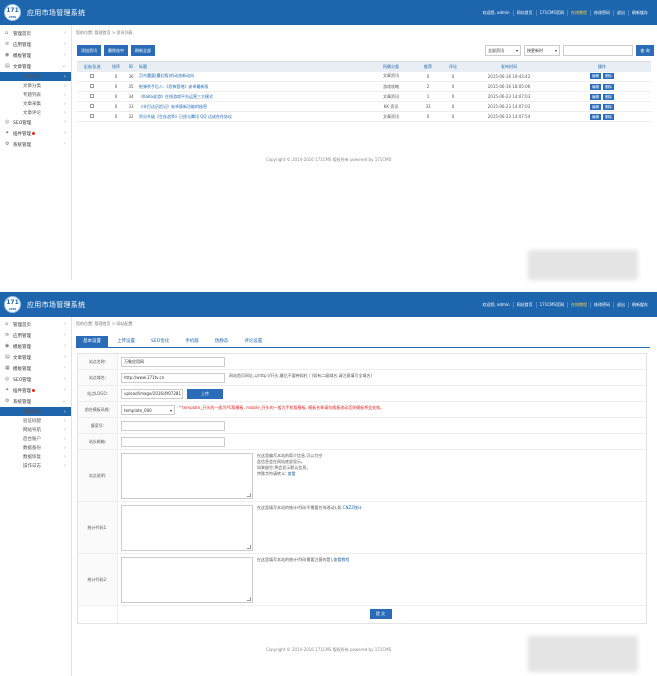 Image resolution: width=657 pixels, height=676 pixels. I want to click on logo-label: 站点LOGO:, so click(98, 393).